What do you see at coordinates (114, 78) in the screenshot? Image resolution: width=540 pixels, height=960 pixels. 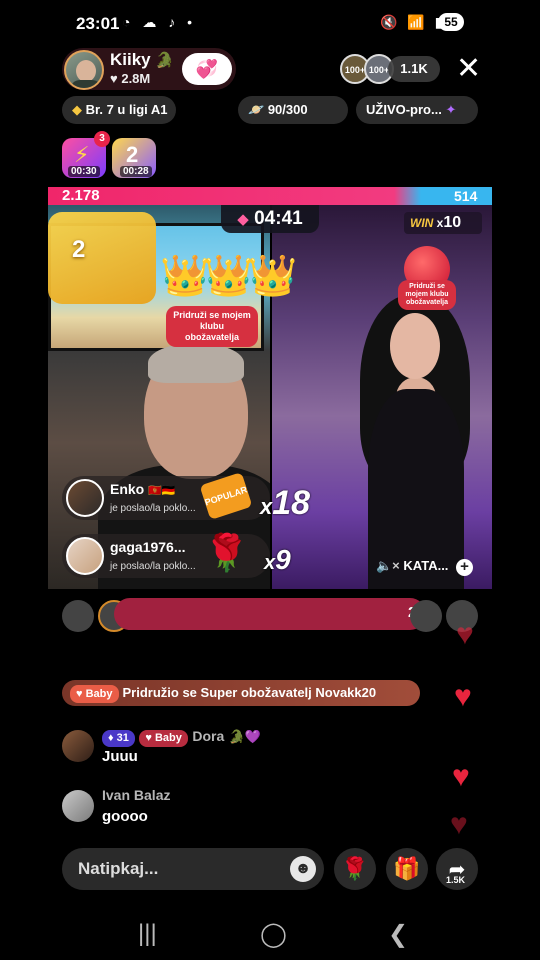 I see `heart-icon: ♥` at bounding box center [114, 78].